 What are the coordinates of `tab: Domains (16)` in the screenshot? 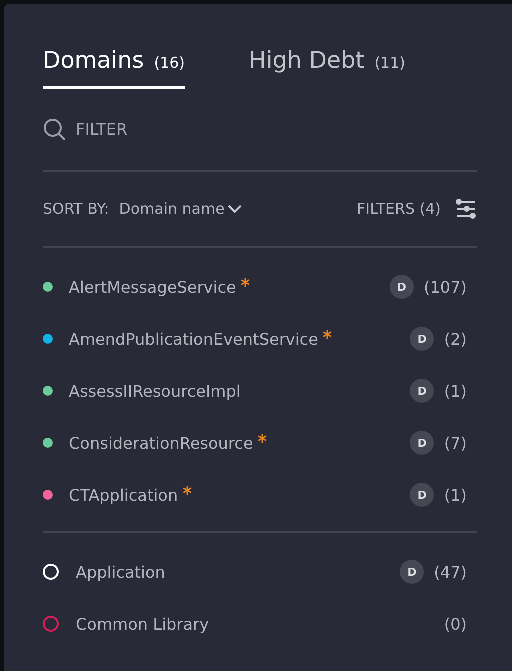 It's located at (114, 68).